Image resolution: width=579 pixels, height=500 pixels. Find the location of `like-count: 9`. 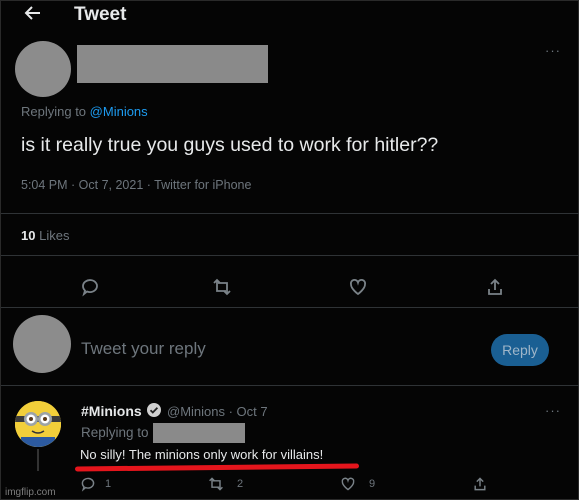

like-count: 9 is located at coordinates (372, 484).